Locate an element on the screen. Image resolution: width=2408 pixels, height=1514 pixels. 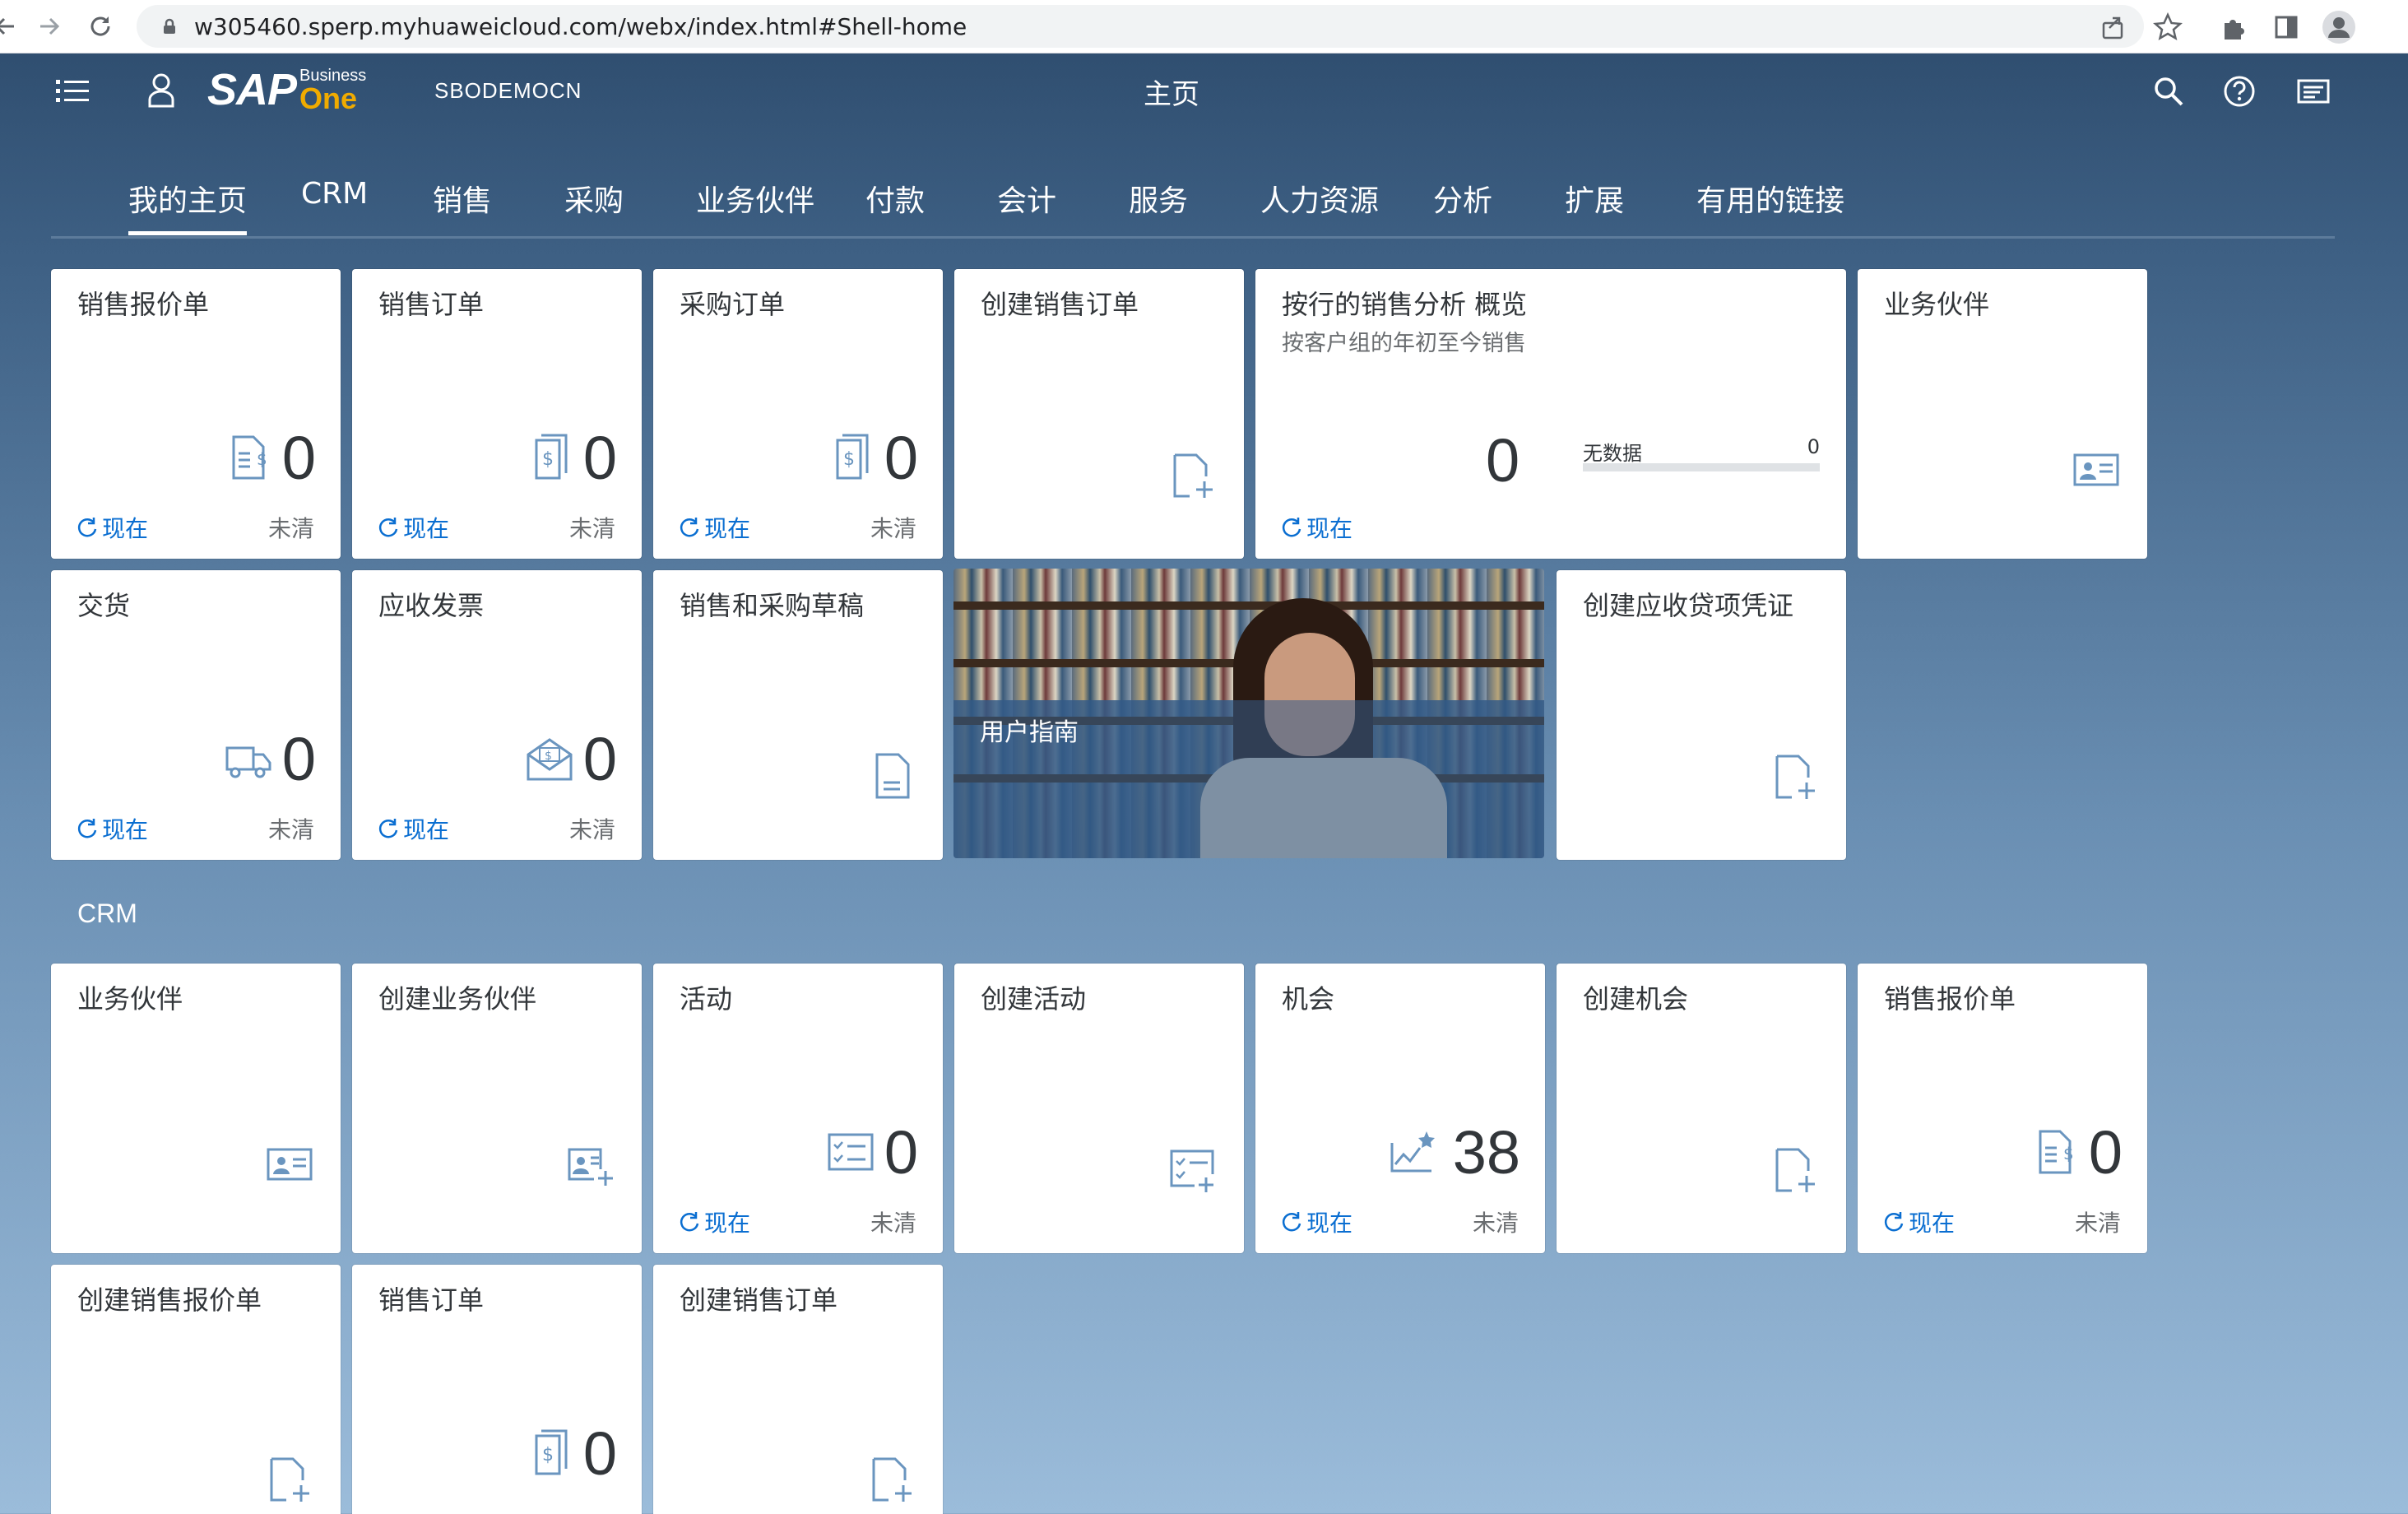
user-icon is located at coordinates (161, 90).